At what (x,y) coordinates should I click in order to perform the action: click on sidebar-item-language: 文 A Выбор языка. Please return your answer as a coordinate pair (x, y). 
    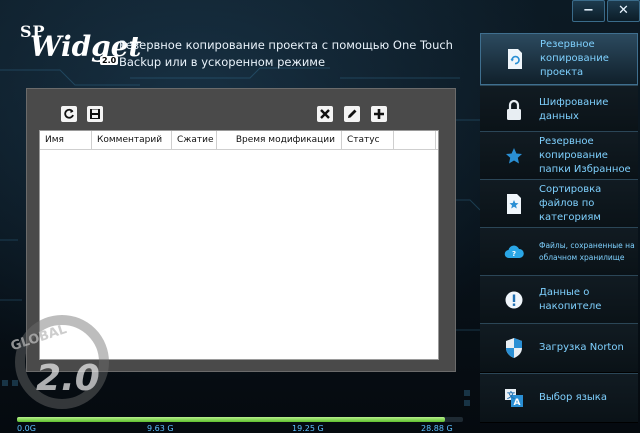
    Looking at the image, I should click on (559, 398).